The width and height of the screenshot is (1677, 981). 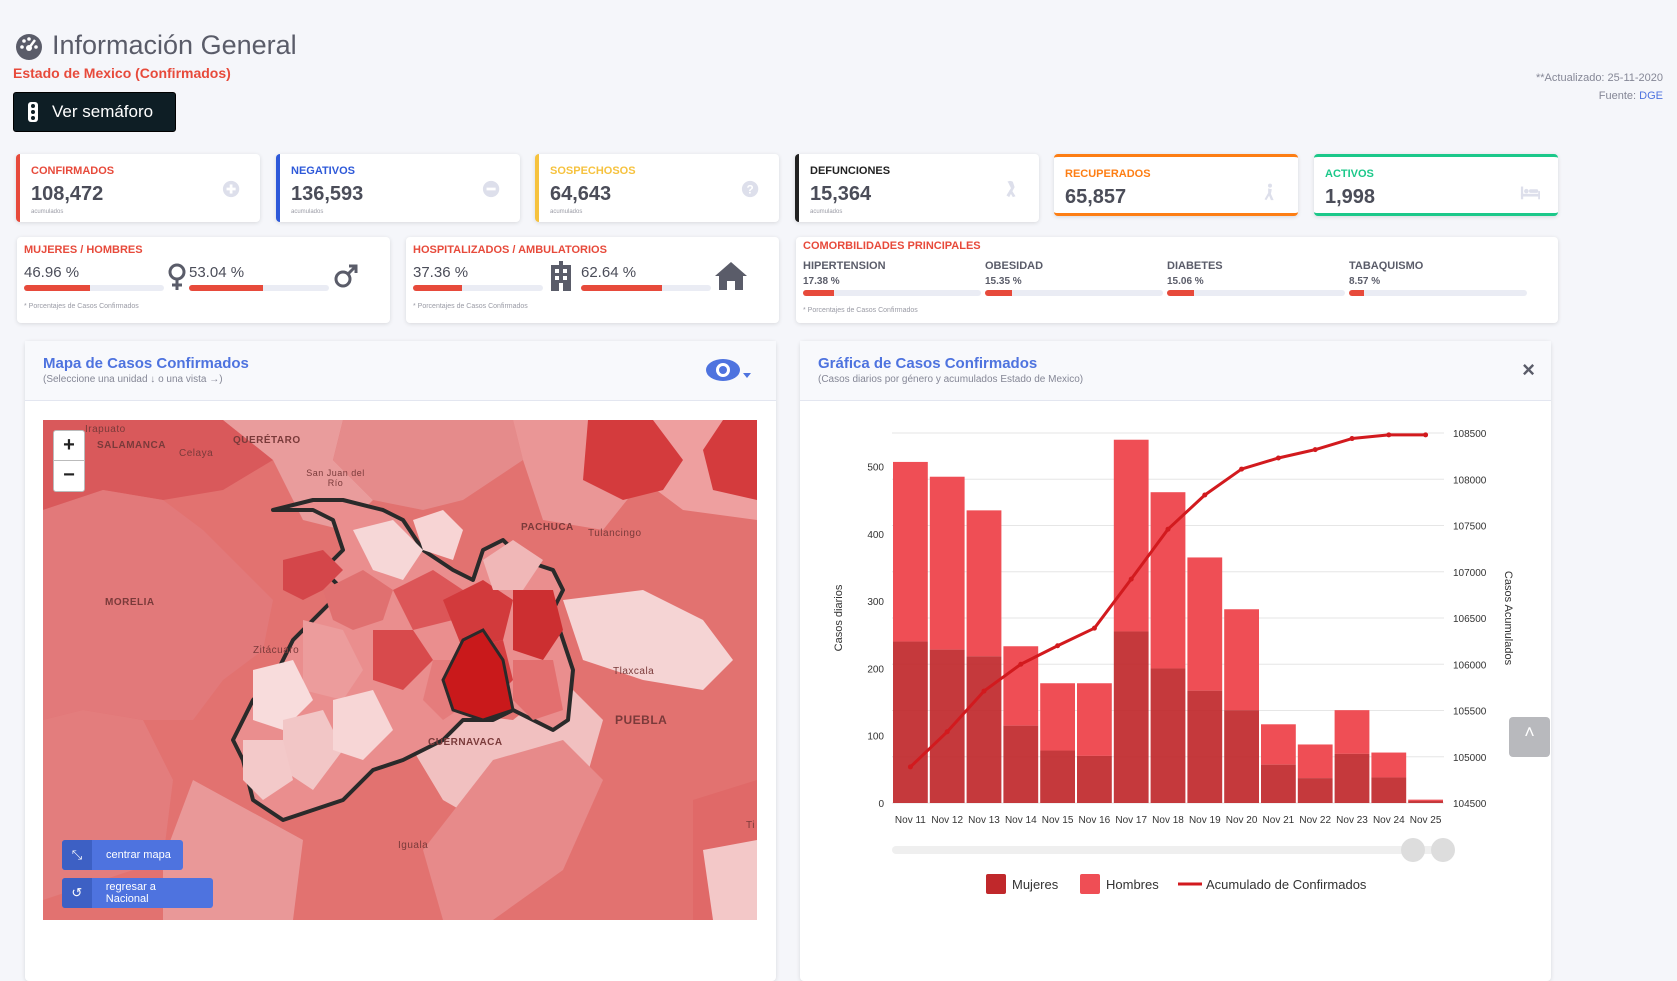 What do you see at coordinates (1389, 820) in the screenshot?
I see `x-tick-label: Nov 24` at bounding box center [1389, 820].